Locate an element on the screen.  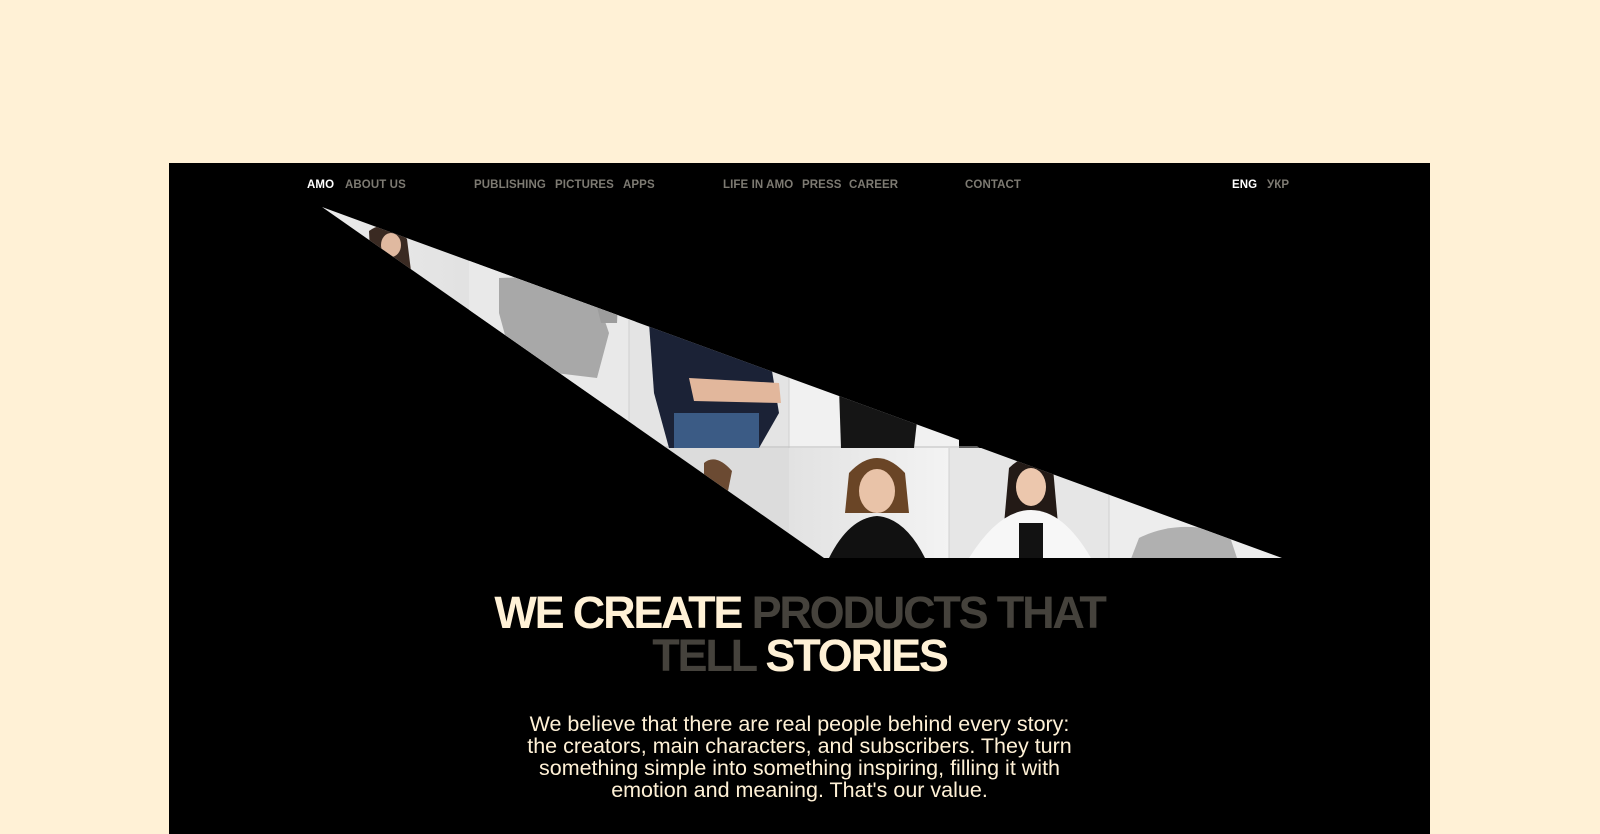
headline-stories: STORIES is located at coordinates (857, 655).